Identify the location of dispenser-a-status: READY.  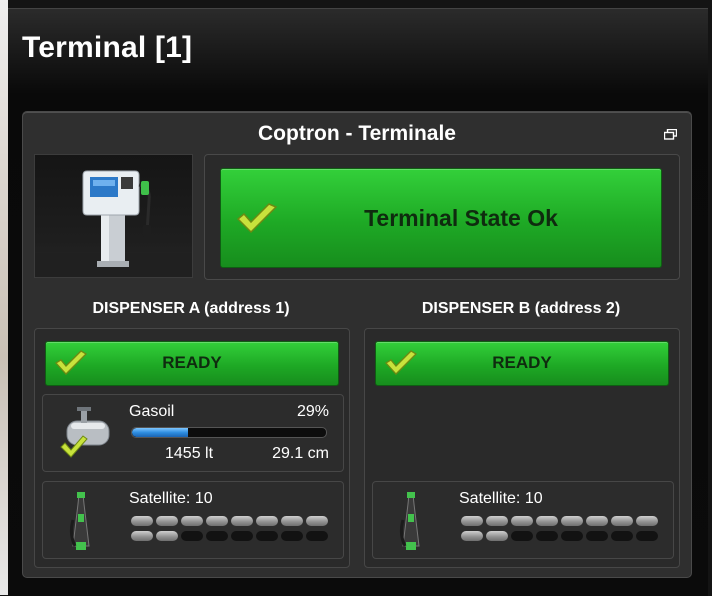
(192, 362).